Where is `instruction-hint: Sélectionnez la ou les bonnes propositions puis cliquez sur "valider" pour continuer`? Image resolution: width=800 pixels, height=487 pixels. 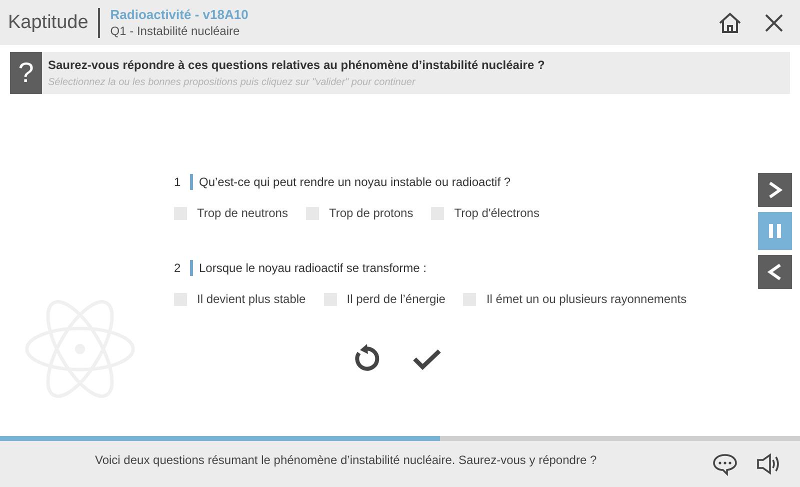
instruction-hint: Sélectionnez la ou les bonnes propositions puis cliquez sur "valider" pour continuer is located at coordinates (232, 82).